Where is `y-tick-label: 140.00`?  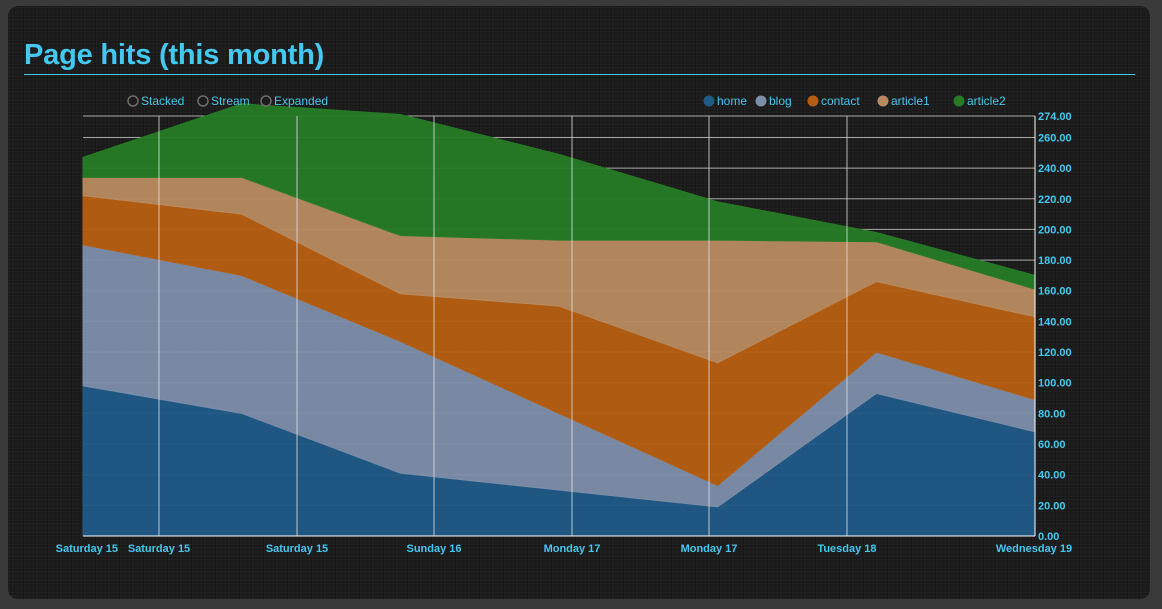 y-tick-label: 140.00 is located at coordinates (1055, 322).